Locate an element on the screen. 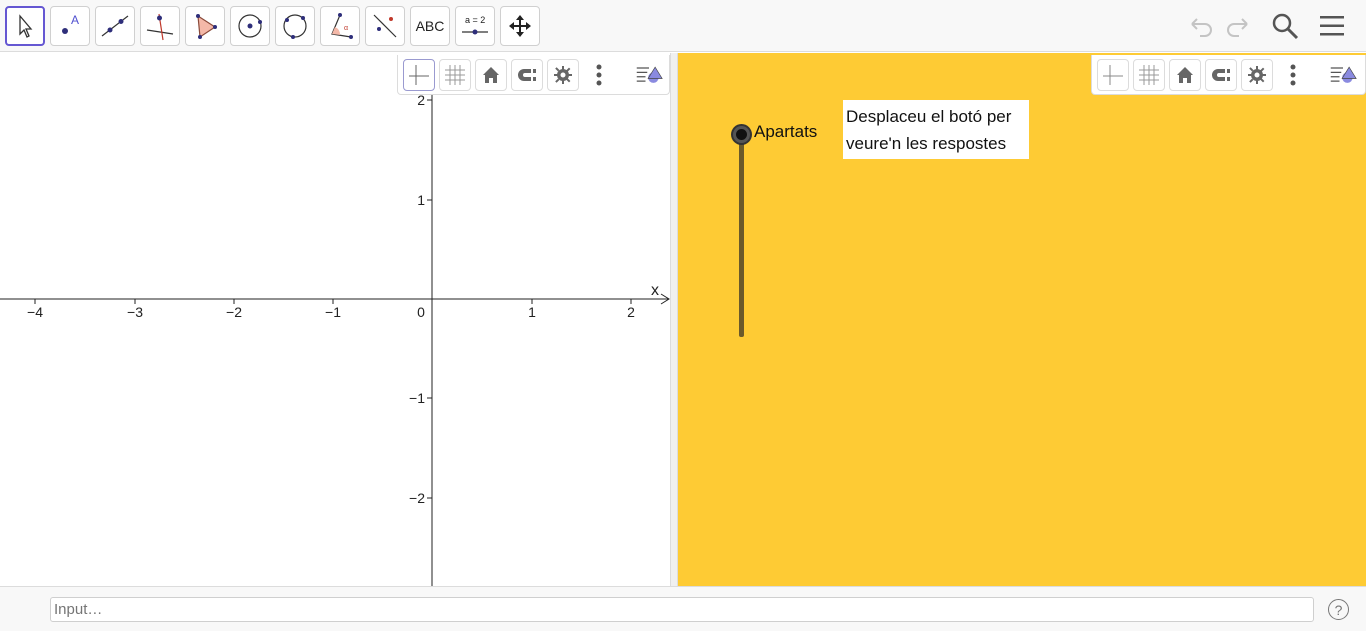 The height and width of the screenshot is (631, 1366). redo-button is located at coordinates (1238, 26).